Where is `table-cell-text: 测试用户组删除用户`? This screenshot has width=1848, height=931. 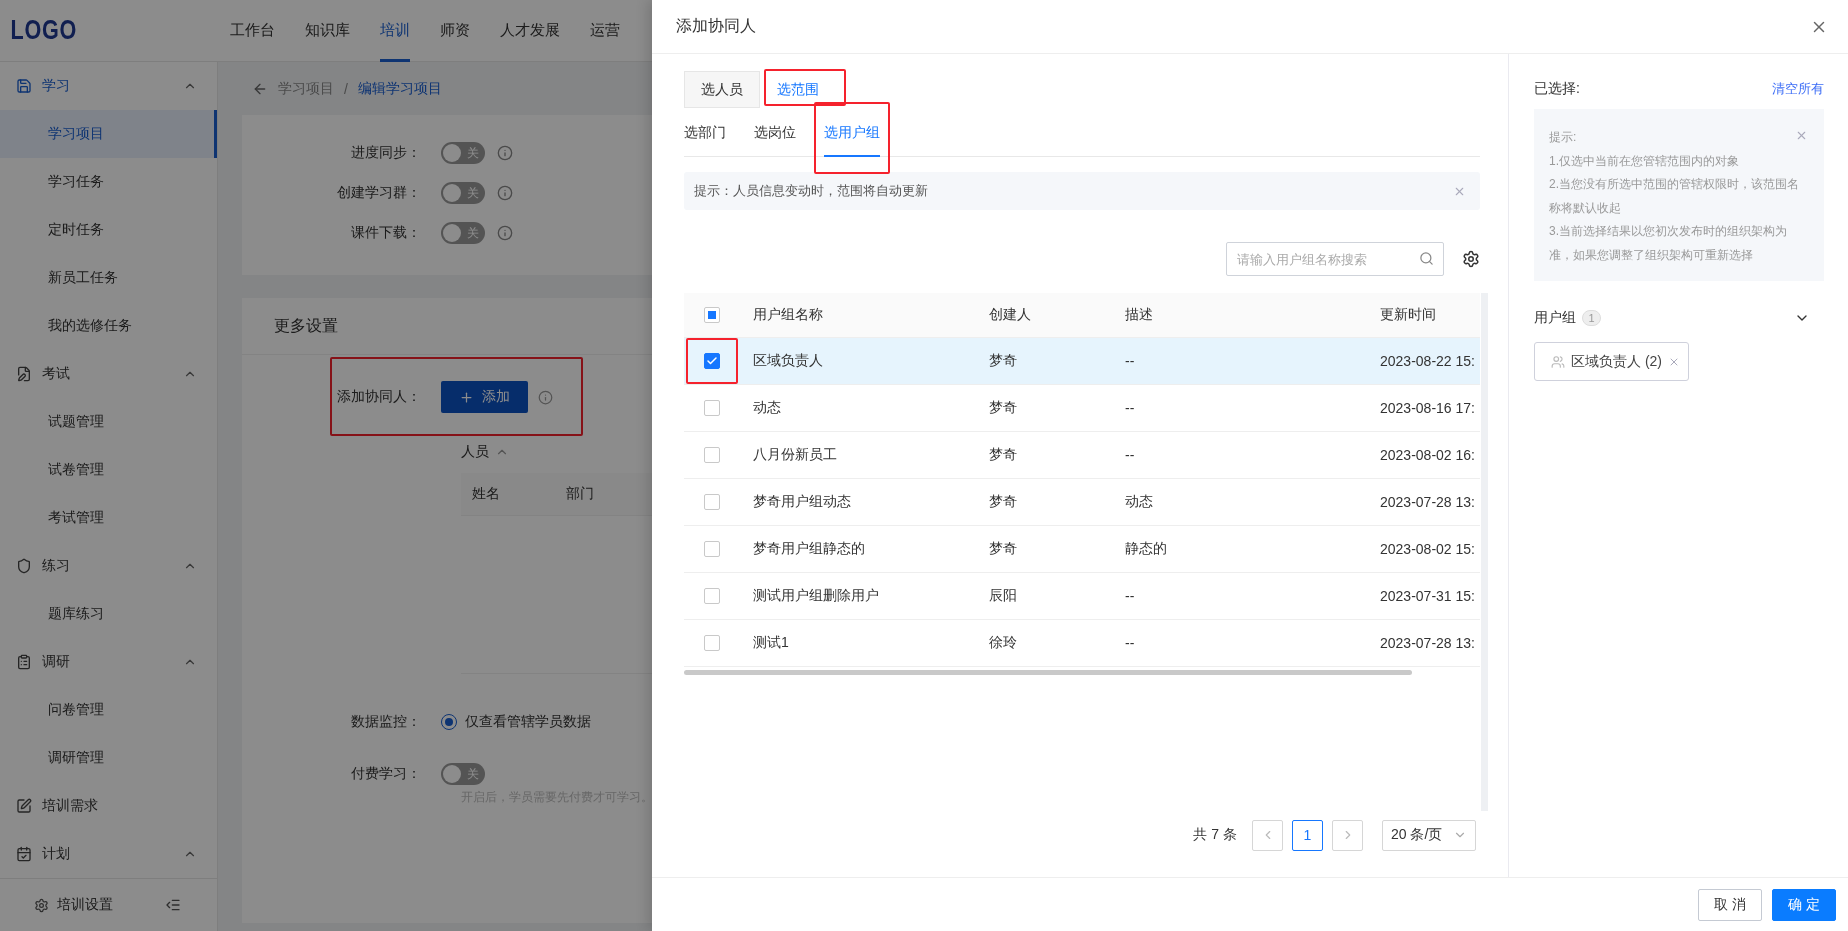
table-cell-text: 测试用户组删除用户 is located at coordinates (816, 596).